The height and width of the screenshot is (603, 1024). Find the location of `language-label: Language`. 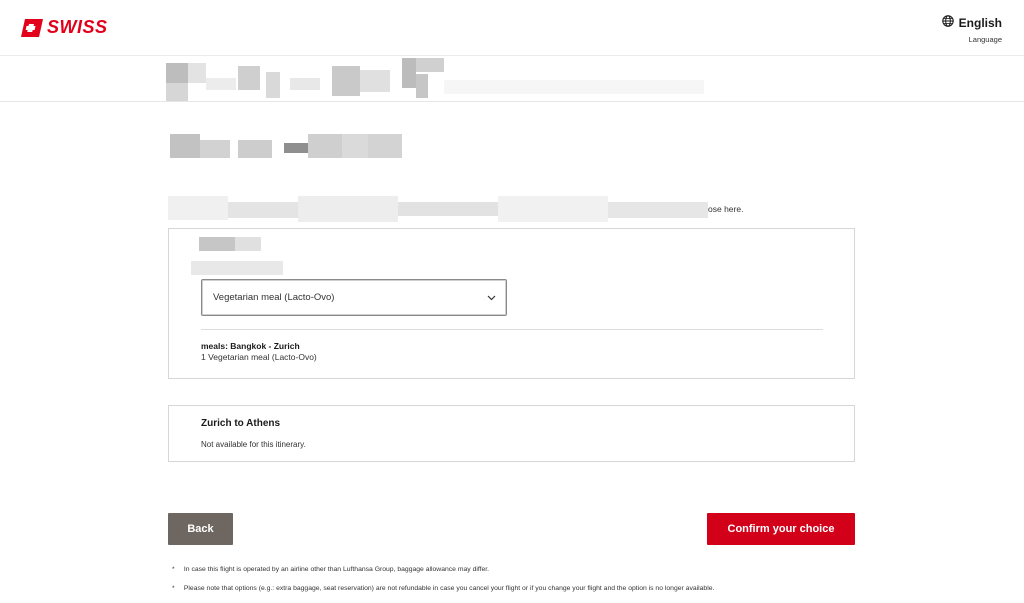

language-label: Language is located at coordinates (985, 39).